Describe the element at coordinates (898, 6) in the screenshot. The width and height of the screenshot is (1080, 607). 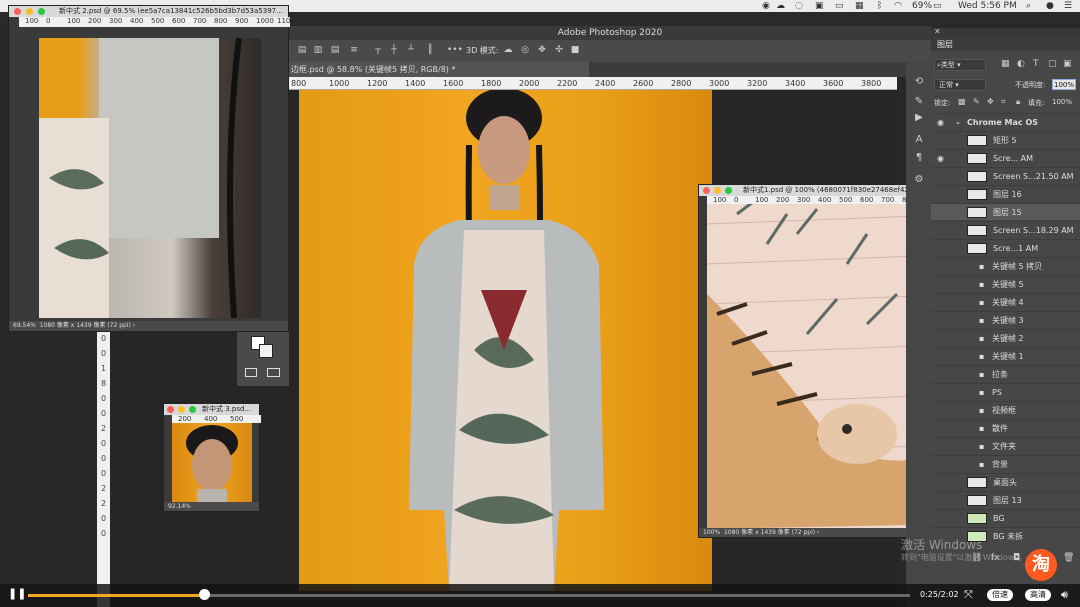
I see `wifi-icon: ◠` at that location.